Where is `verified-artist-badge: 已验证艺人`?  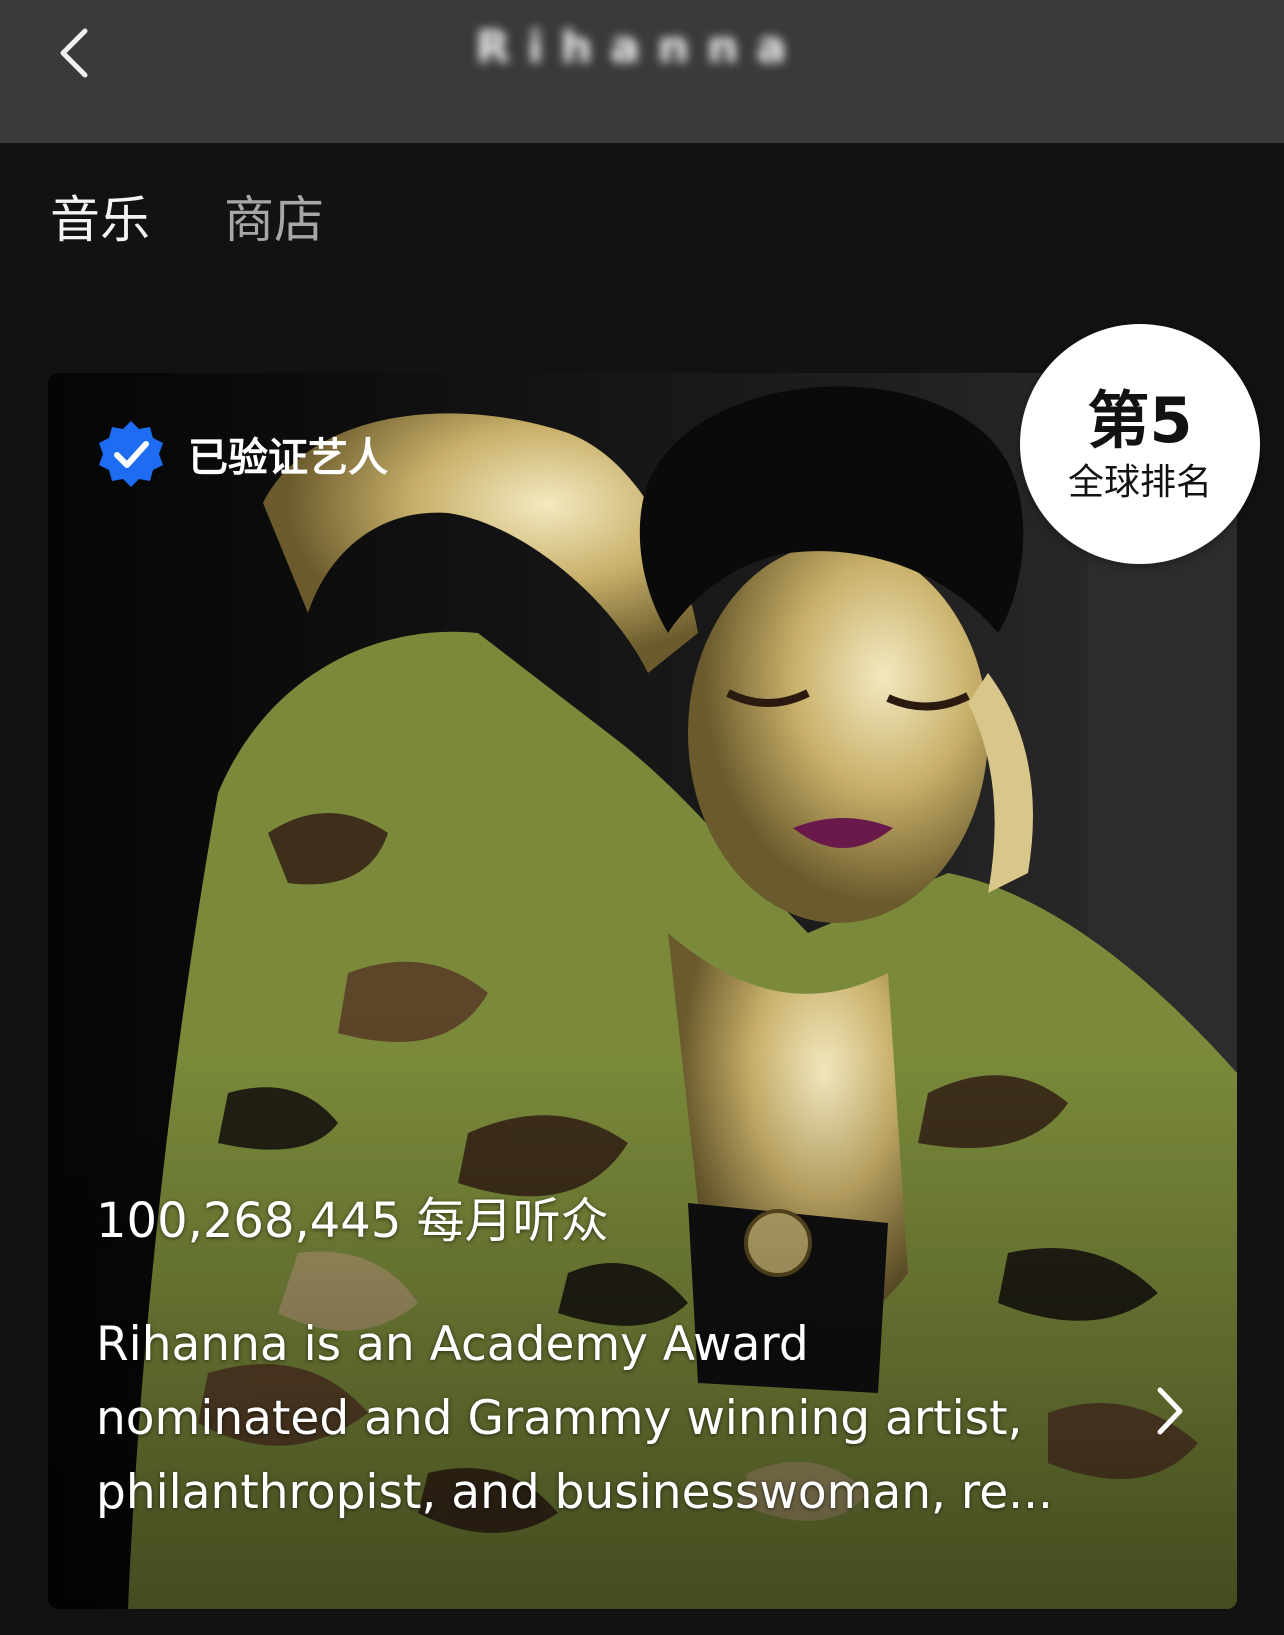 verified-artist-badge: 已验证艺人 is located at coordinates (242, 454).